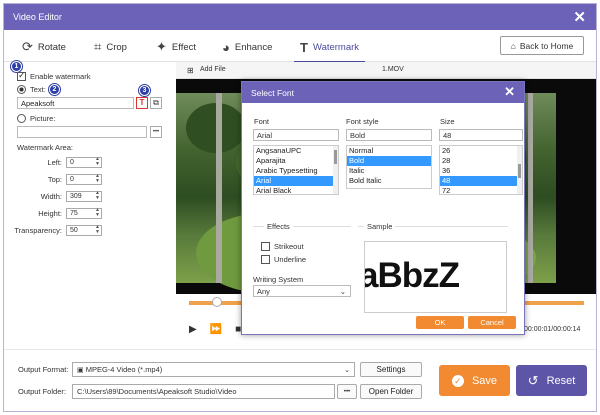  Describe the element at coordinates (54, 179) in the screenshot. I see `top-field-label: Top:` at that location.